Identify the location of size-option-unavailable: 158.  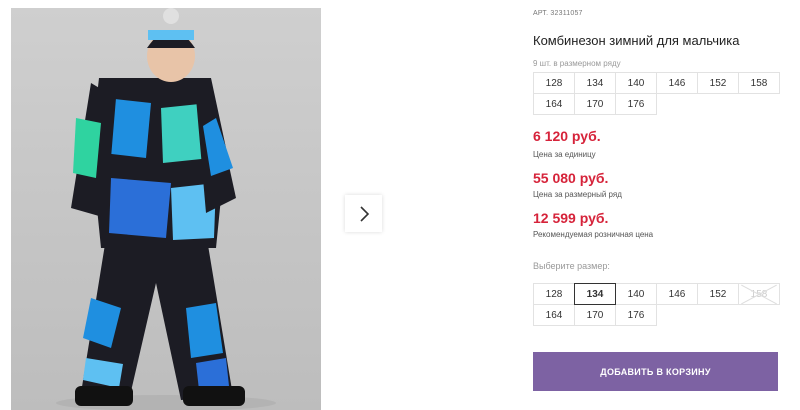
(759, 294).